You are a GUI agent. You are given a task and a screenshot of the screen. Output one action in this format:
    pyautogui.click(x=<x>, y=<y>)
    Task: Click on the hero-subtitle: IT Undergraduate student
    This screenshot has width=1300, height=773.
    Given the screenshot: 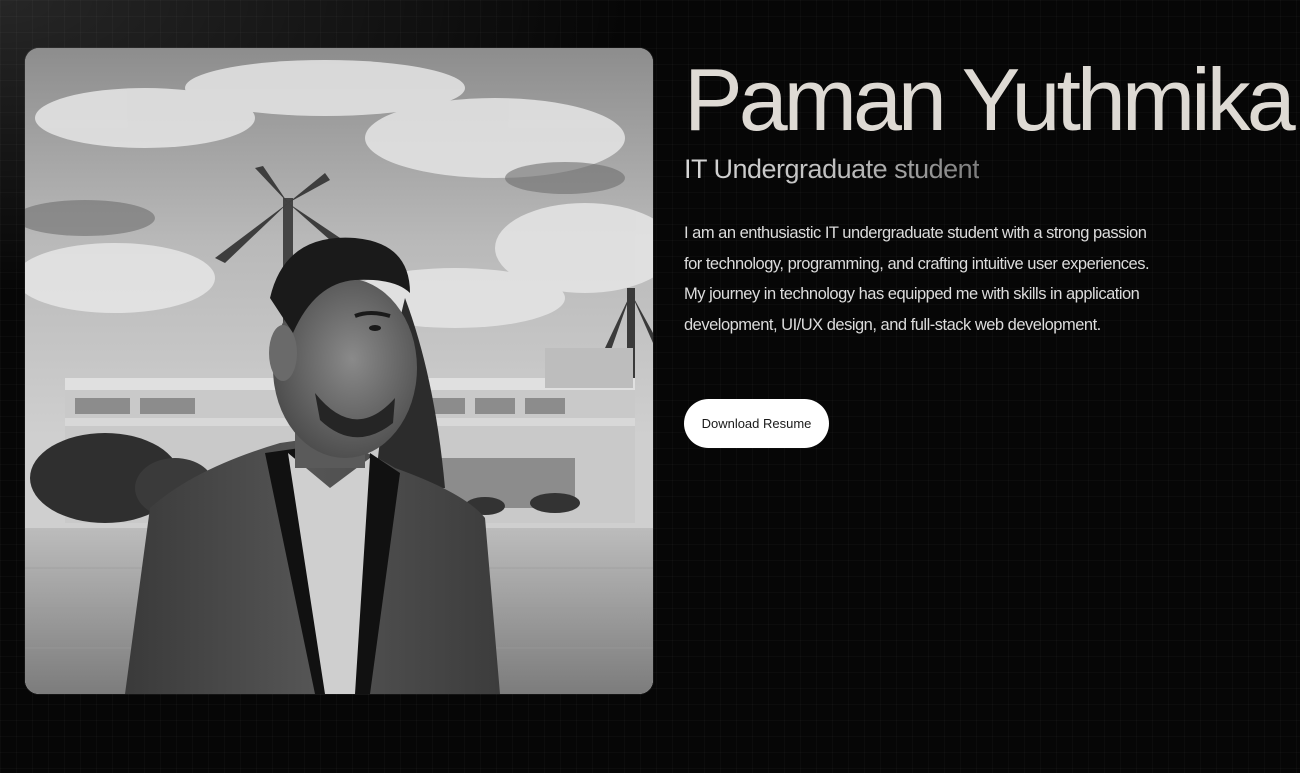 What is the action you would take?
    pyautogui.click(x=832, y=169)
    